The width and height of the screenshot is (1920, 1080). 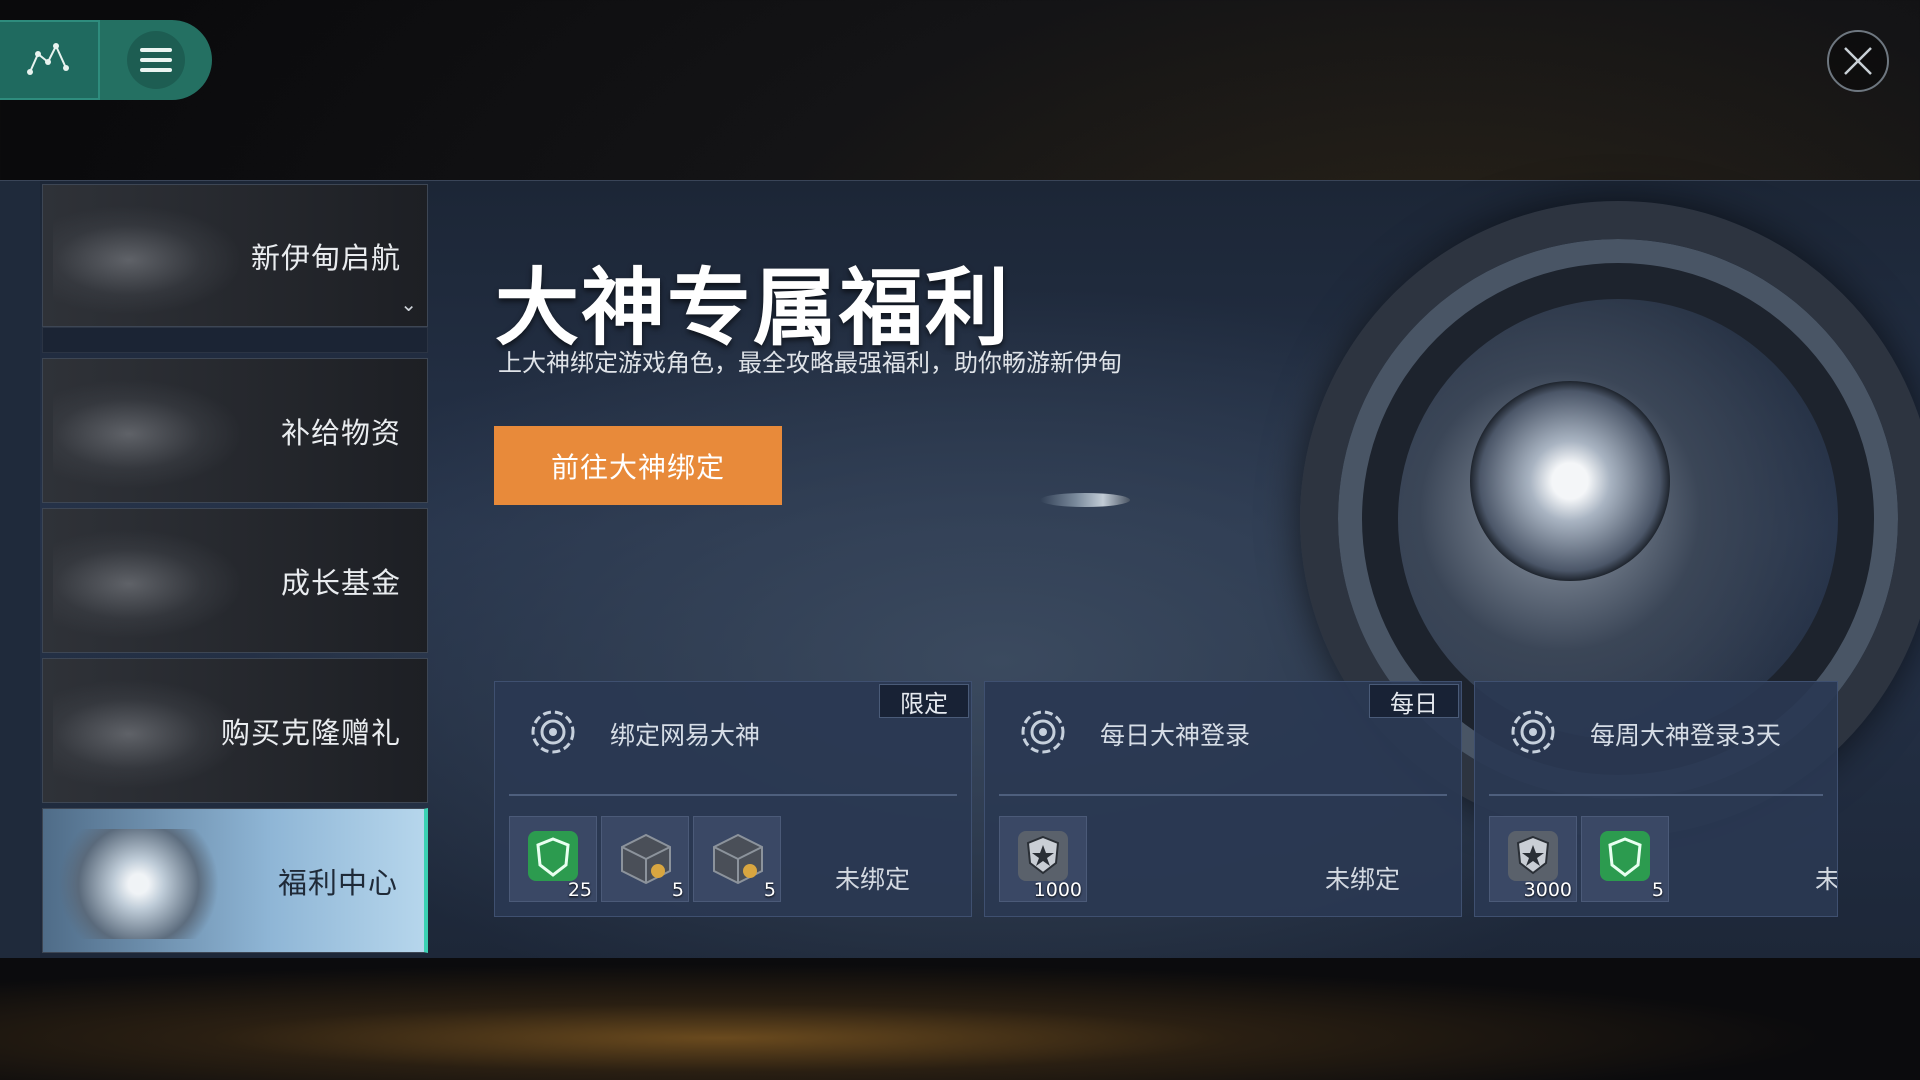 What do you see at coordinates (235, 340) in the screenshot?
I see `sidebar-submenu-gap` at bounding box center [235, 340].